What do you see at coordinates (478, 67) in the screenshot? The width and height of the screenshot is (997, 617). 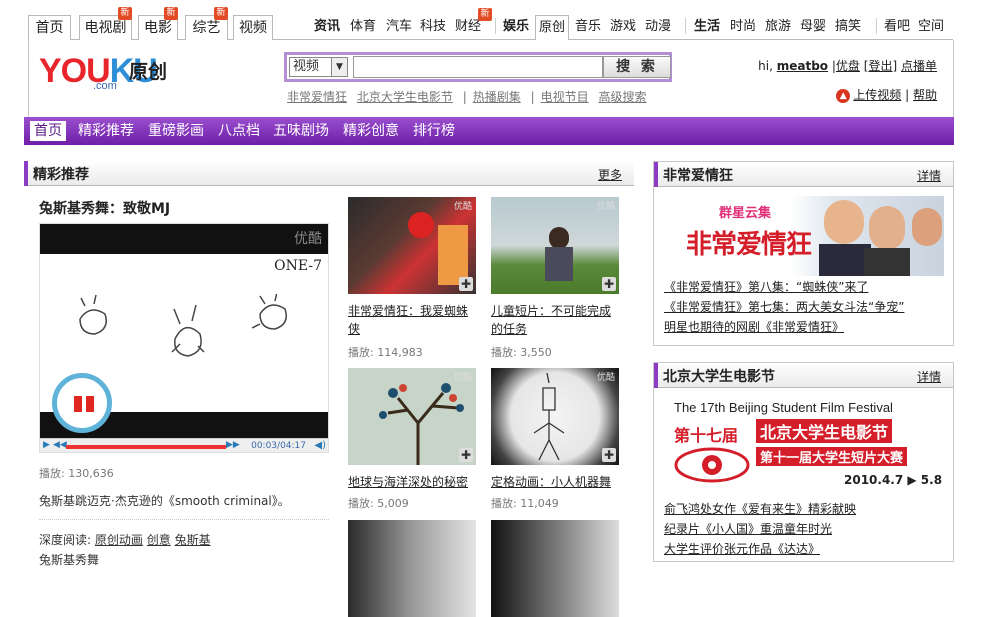 I see `search-input` at bounding box center [478, 67].